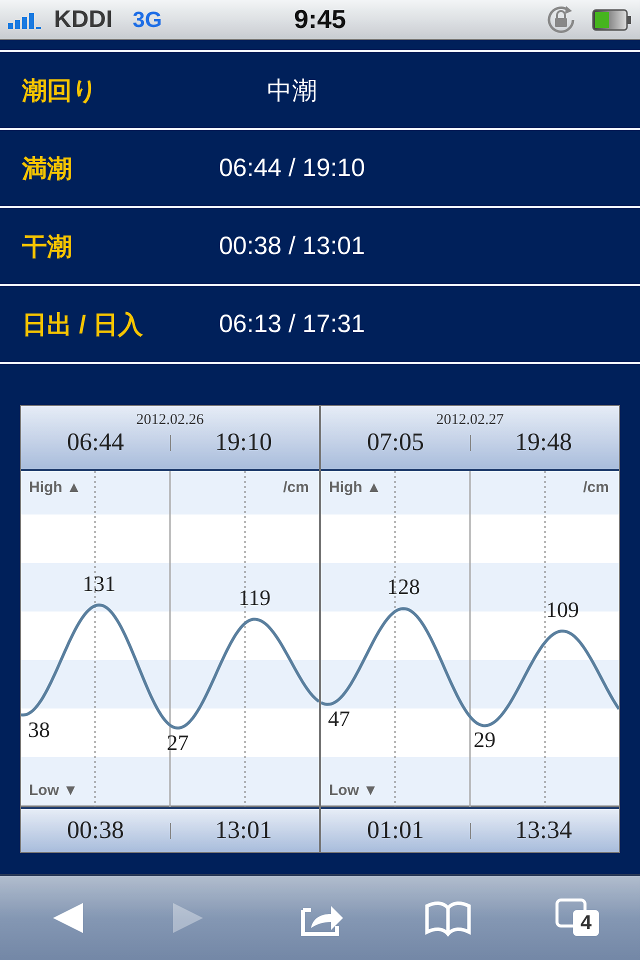  Describe the element at coordinates (543, 443) in the screenshot. I see `high-tide-time: 19:48` at that location.